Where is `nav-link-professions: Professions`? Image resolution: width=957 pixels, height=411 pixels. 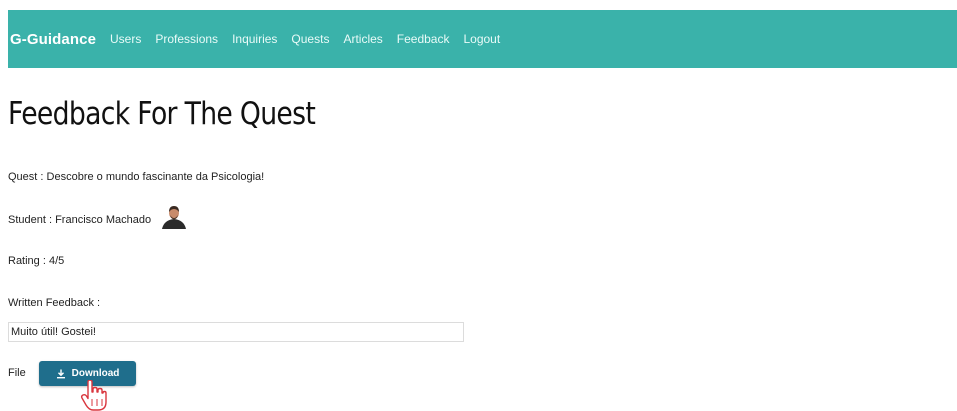 nav-link-professions: Professions is located at coordinates (186, 39).